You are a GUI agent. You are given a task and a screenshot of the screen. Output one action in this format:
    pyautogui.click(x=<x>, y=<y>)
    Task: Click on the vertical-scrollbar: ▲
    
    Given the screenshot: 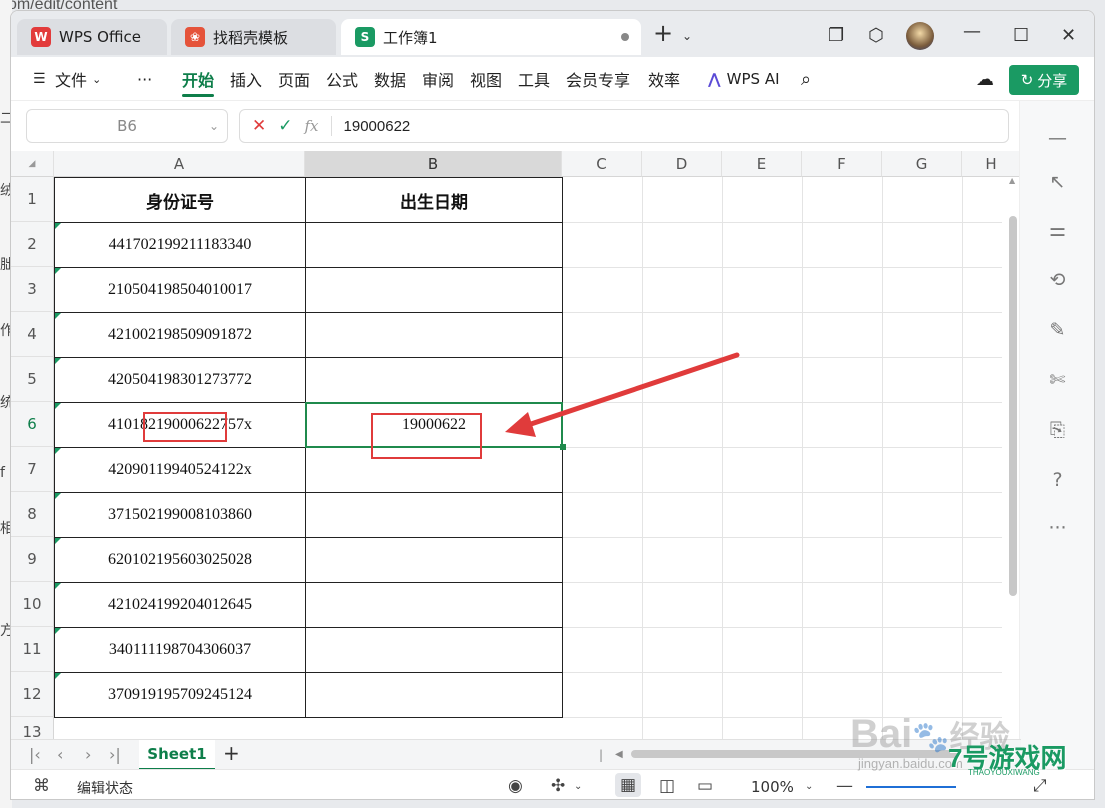 What is the action you would take?
    pyautogui.click(x=1013, y=461)
    